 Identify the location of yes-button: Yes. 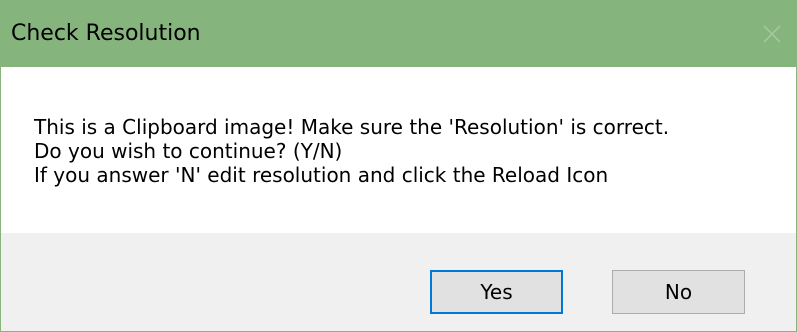
(496, 292).